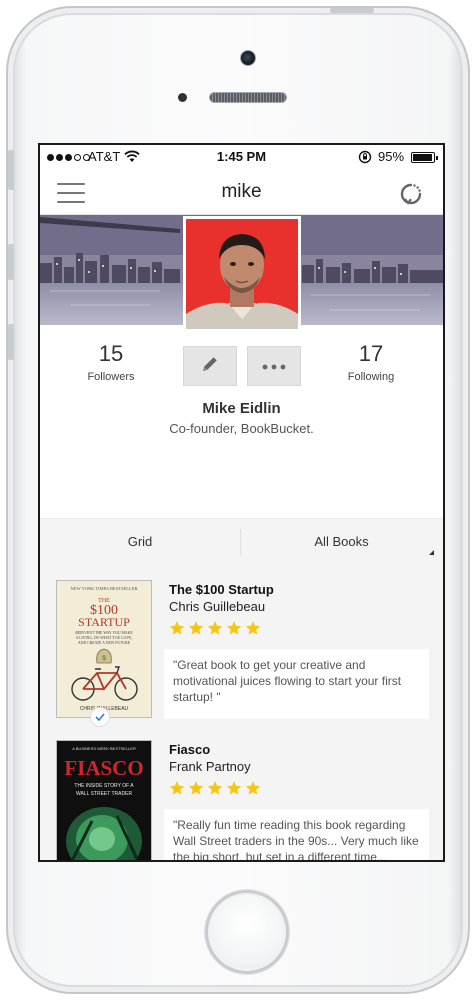  What do you see at coordinates (241, 428) in the screenshot?
I see `profile-bio: Co-founder, BookBucket.` at bounding box center [241, 428].